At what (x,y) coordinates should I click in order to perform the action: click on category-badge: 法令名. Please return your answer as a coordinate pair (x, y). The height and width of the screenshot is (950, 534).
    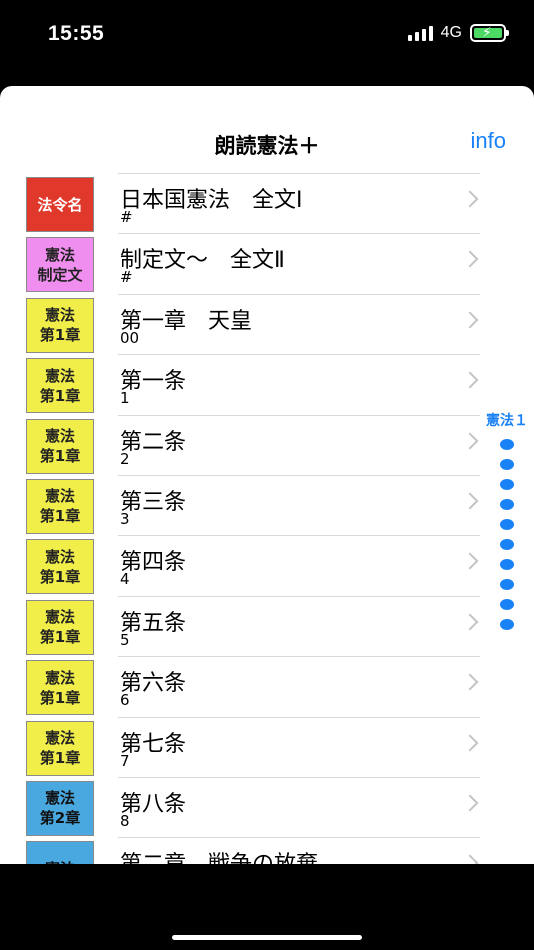
    Looking at the image, I should click on (60, 204).